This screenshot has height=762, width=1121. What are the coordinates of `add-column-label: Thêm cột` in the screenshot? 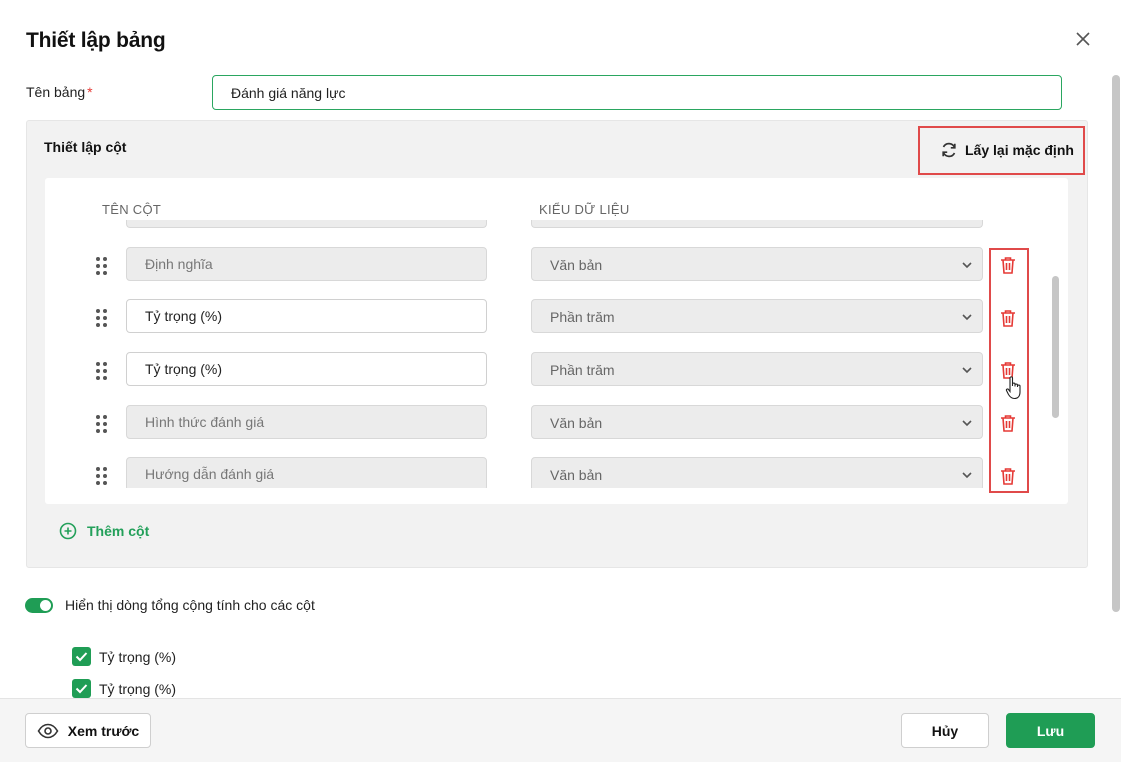 It's located at (118, 531).